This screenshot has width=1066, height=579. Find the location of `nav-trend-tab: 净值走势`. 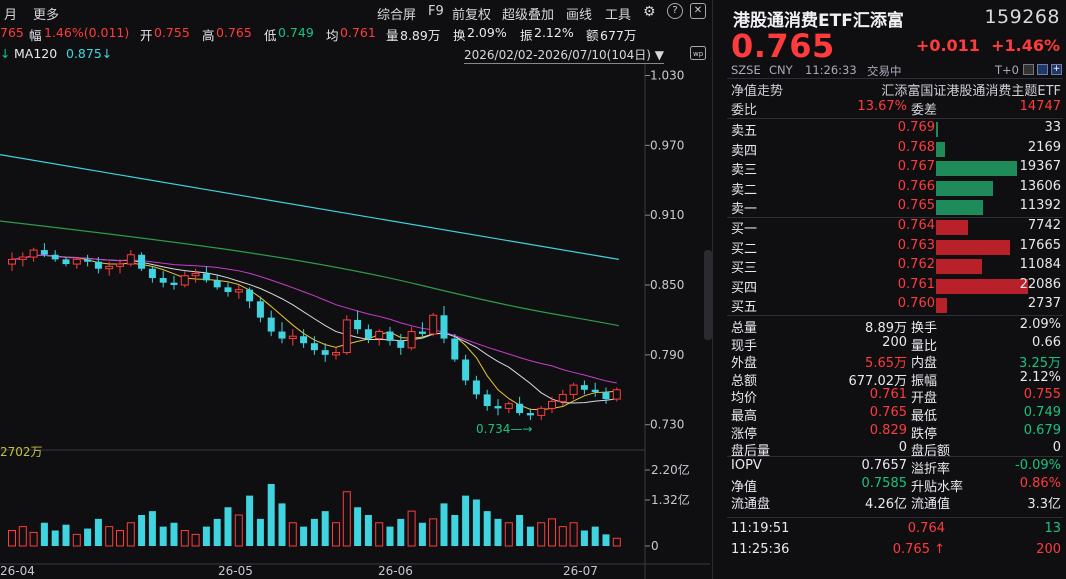

nav-trend-tab: 净值走势 is located at coordinates (757, 89).